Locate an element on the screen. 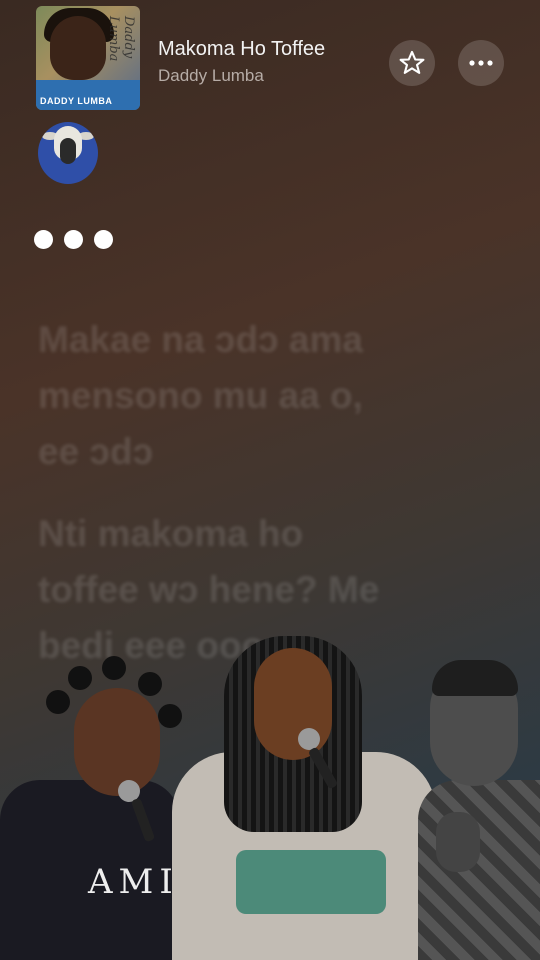 This screenshot has height=960, width=540. lyric-line: Nti makoma ho is located at coordinates (273, 534).